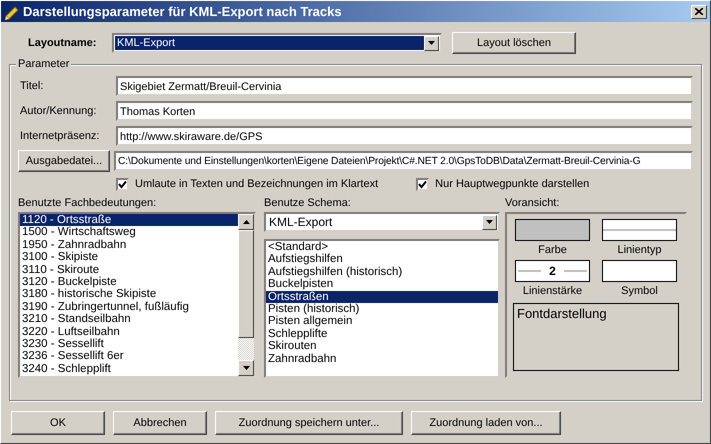  I want to click on dialog-button: OK, so click(58, 423).